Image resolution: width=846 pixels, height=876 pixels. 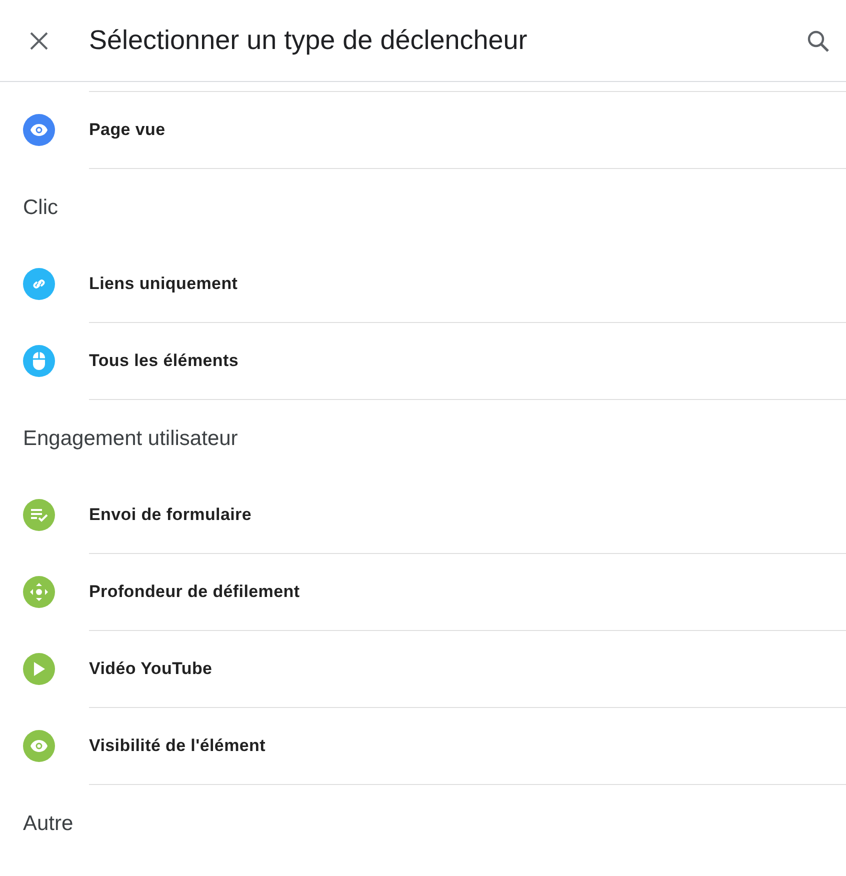 I want to click on section-heading: Engagement utilisateur, so click(x=130, y=439).